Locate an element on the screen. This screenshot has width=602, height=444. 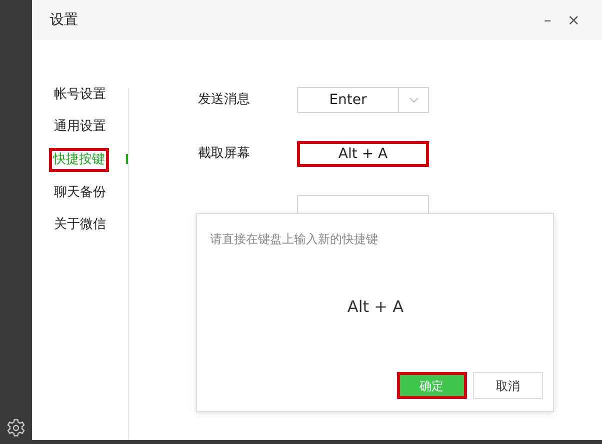
shortcut-field: Alt + A is located at coordinates (363, 154).